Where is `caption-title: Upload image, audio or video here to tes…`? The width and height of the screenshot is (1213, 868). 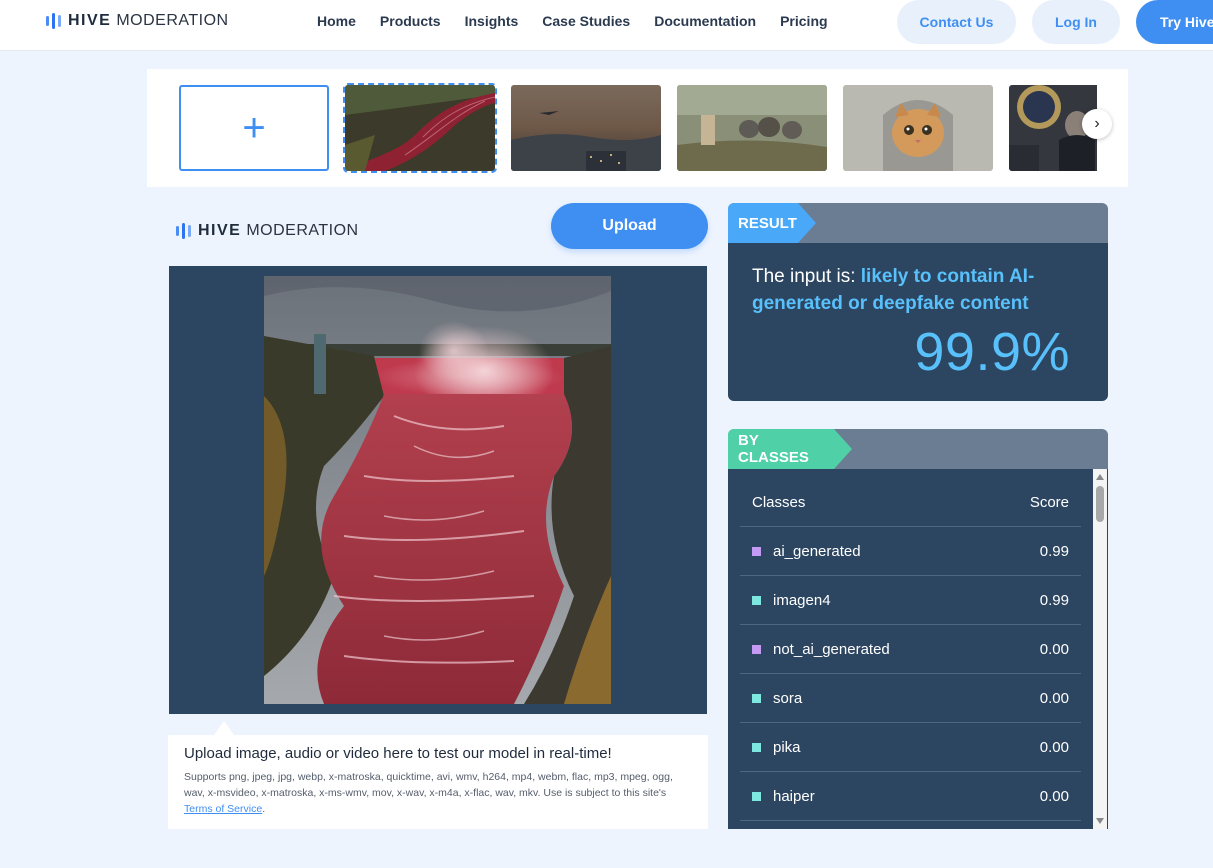
caption-title: Upload image, audio or video here to tes… is located at coordinates (398, 753).